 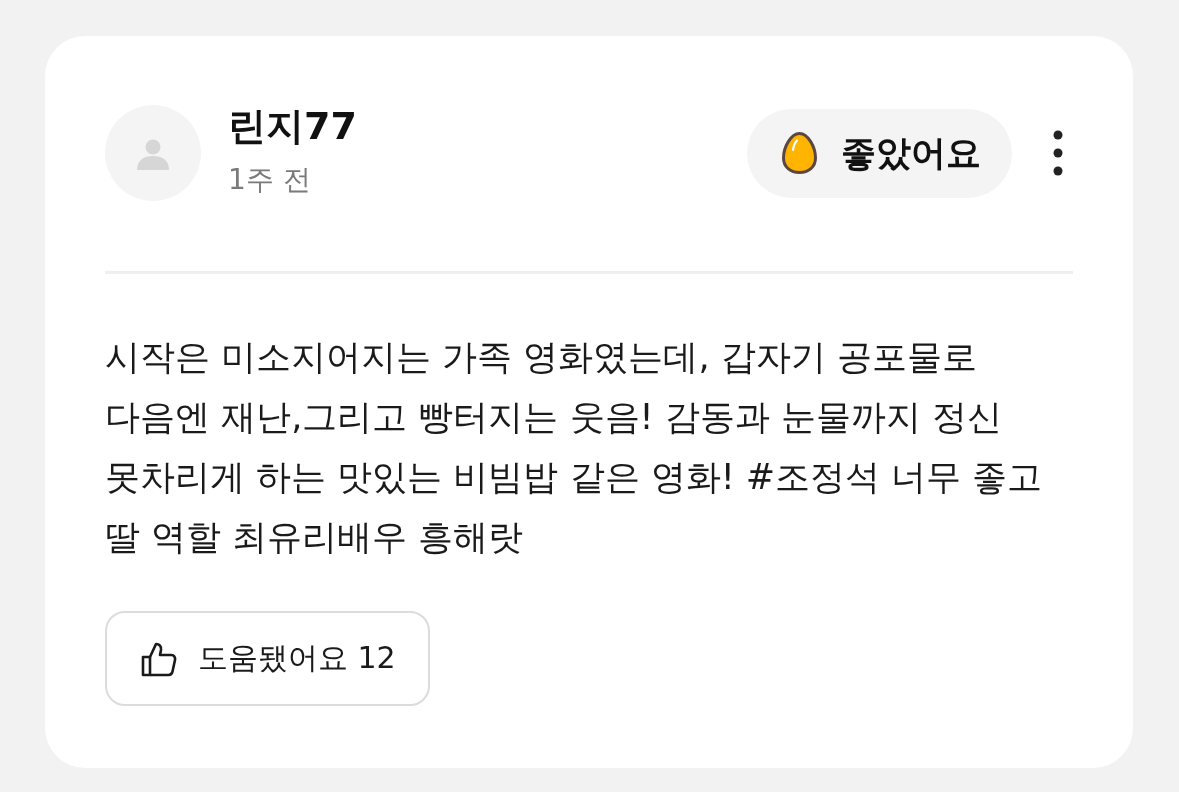 What do you see at coordinates (292, 126) in the screenshot?
I see `author-name: 린지77` at bounding box center [292, 126].